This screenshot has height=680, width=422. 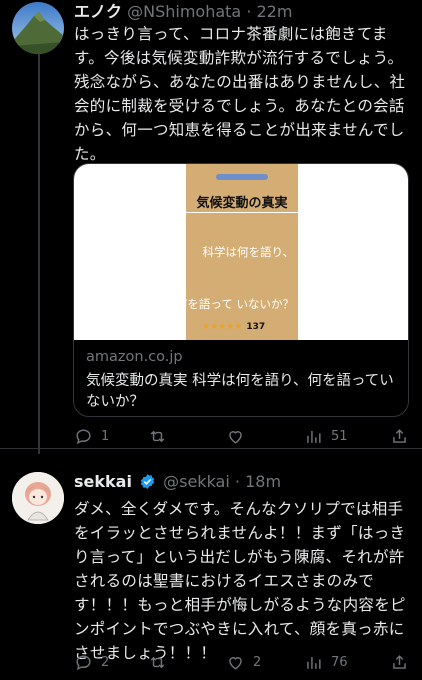 I want to click on action-bar: 2 2 76, so click(x=242, y=662).